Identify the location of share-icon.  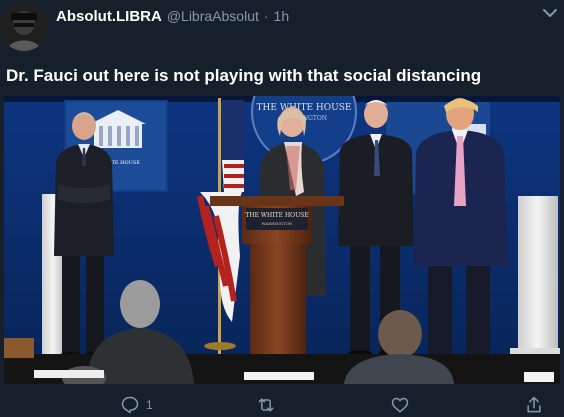
(534, 404).